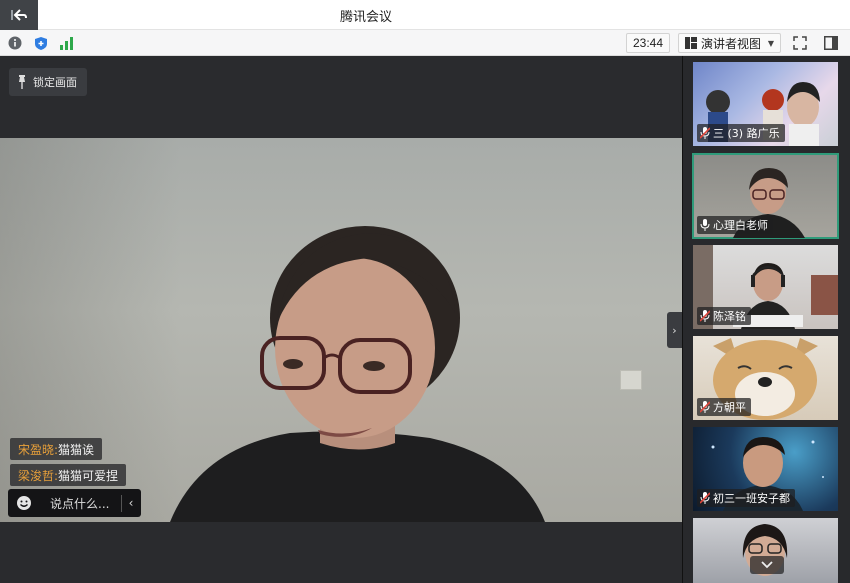 The image size is (850, 583). I want to click on participant-label: 陈泽铭, so click(724, 316).